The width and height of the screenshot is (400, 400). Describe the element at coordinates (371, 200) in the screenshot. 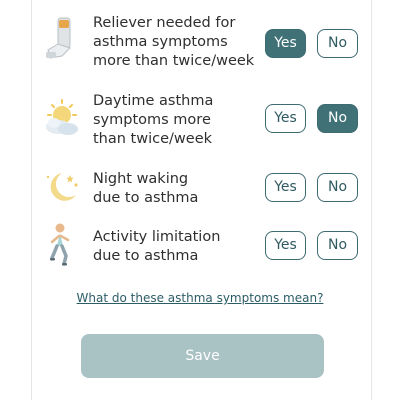

I see `frame-right-border` at that location.